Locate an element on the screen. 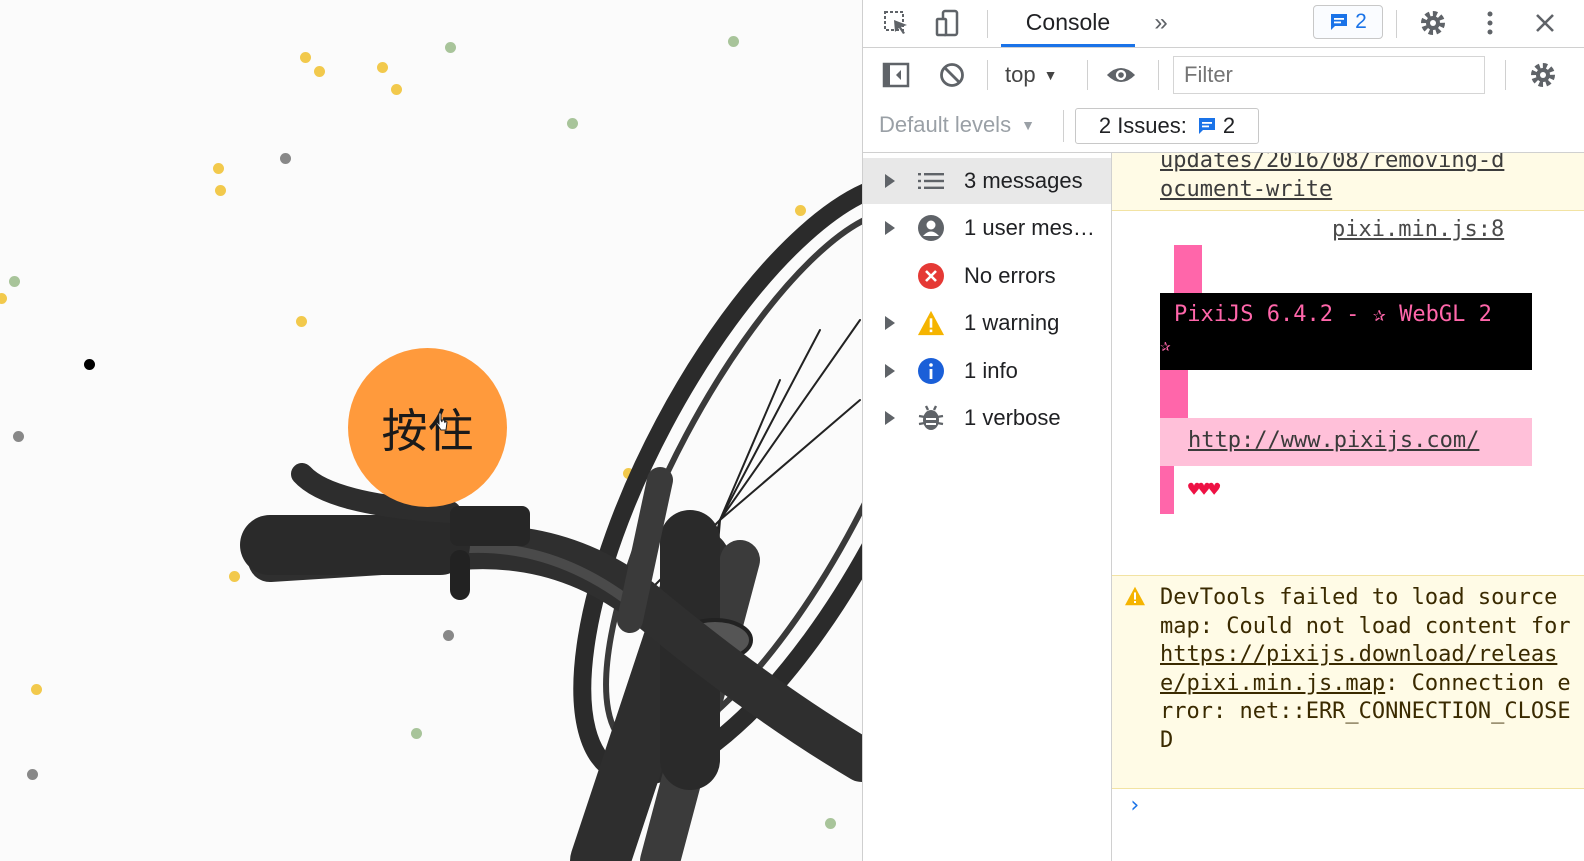 This screenshot has height=861, width=1584. console-link: ocument-write is located at coordinates (1332, 190).